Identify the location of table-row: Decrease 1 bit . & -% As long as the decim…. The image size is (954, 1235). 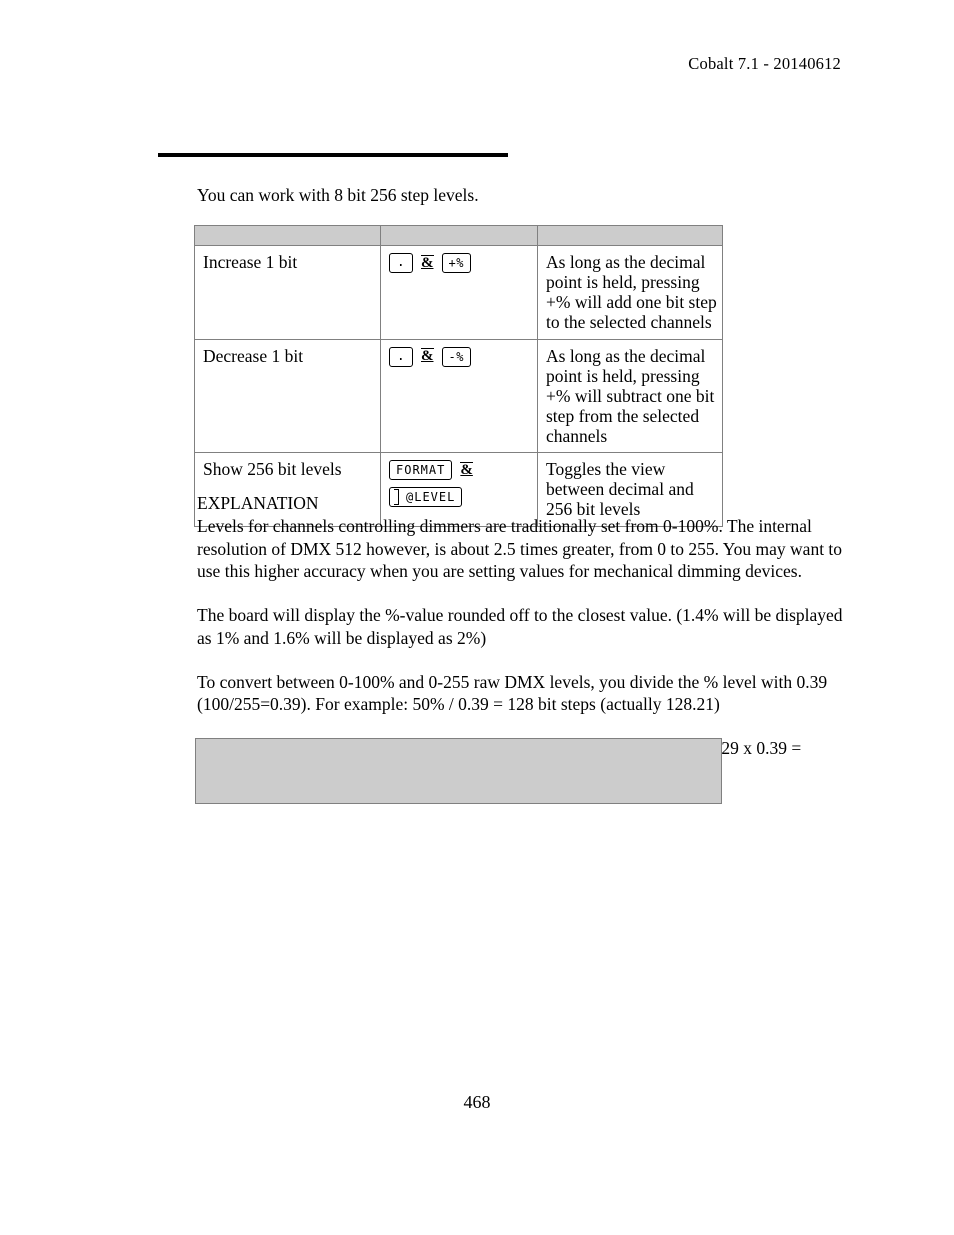
(458, 396).